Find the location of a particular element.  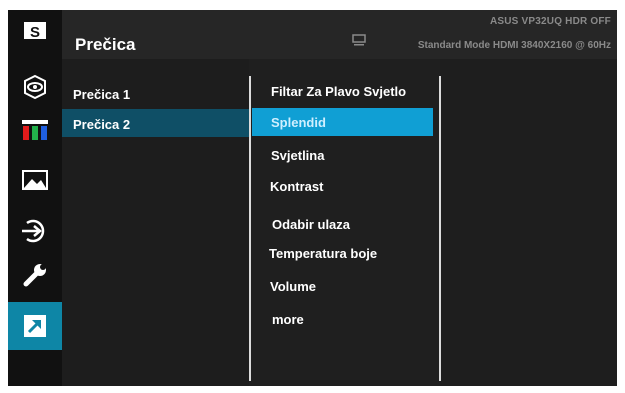

landscape-image-icon is located at coordinates (35, 180).